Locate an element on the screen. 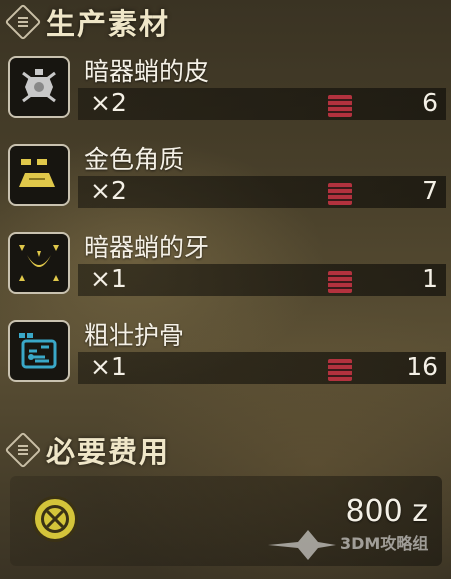 This screenshot has width=451, height=579. material-item: 金色角质 ×2 7 is located at coordinates (226, 179).